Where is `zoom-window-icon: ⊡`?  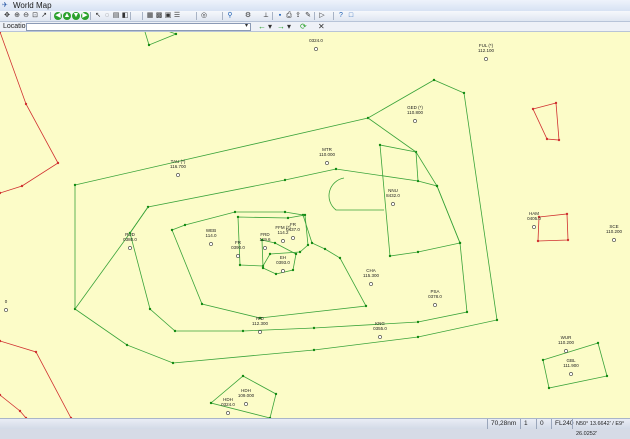
zoom-window-icon: ⊡ is located at coordinates (35, 16).